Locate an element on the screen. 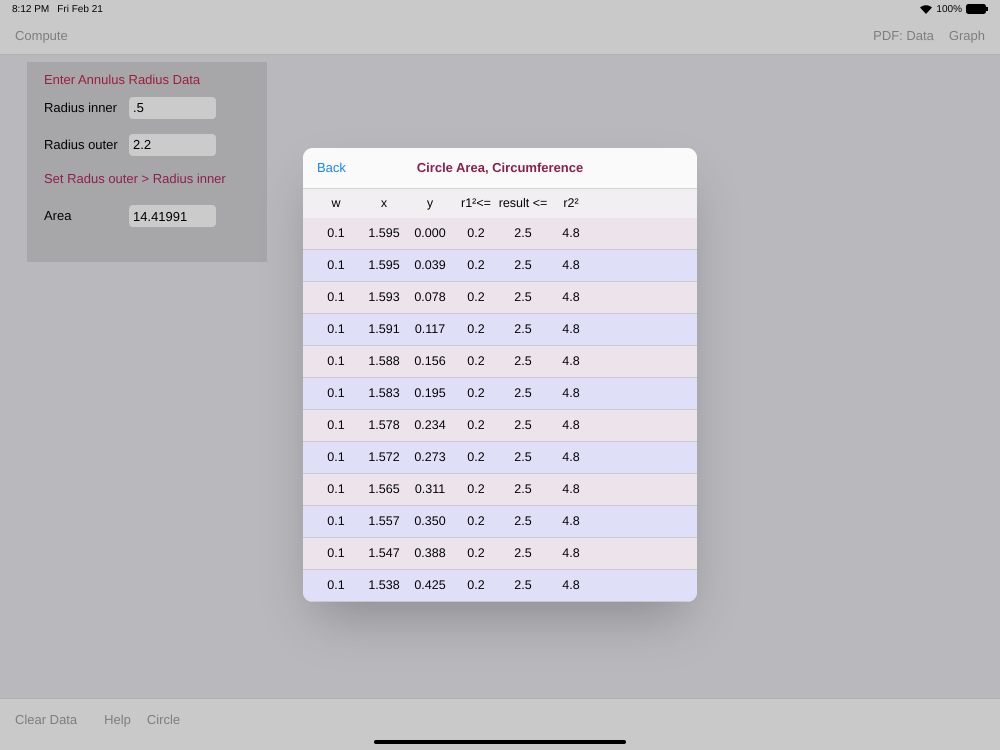 This screenshot has height=750, width=1000. hint-text: Set Radus outer > Radius inner is located at coordinates (135, 179).